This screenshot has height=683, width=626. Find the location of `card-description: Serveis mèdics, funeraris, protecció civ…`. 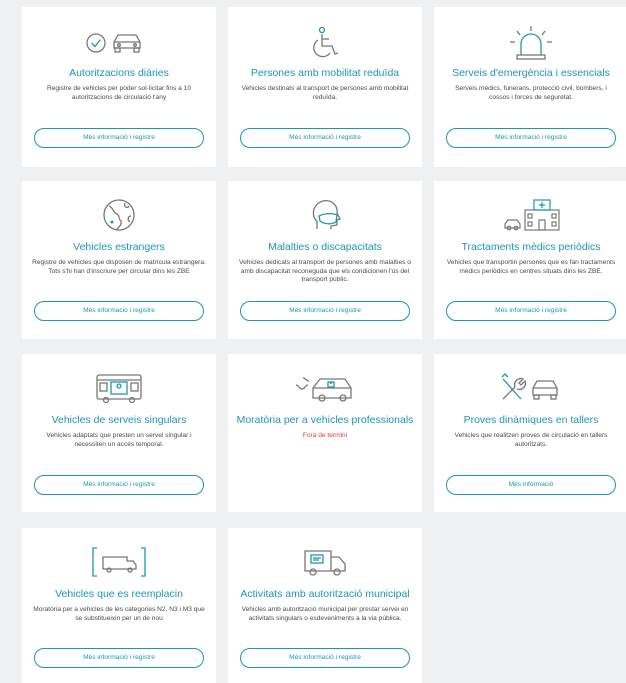

card-description: Serveis mèdics, funeraris, protecció civ… is located at coordinates (531, 93).